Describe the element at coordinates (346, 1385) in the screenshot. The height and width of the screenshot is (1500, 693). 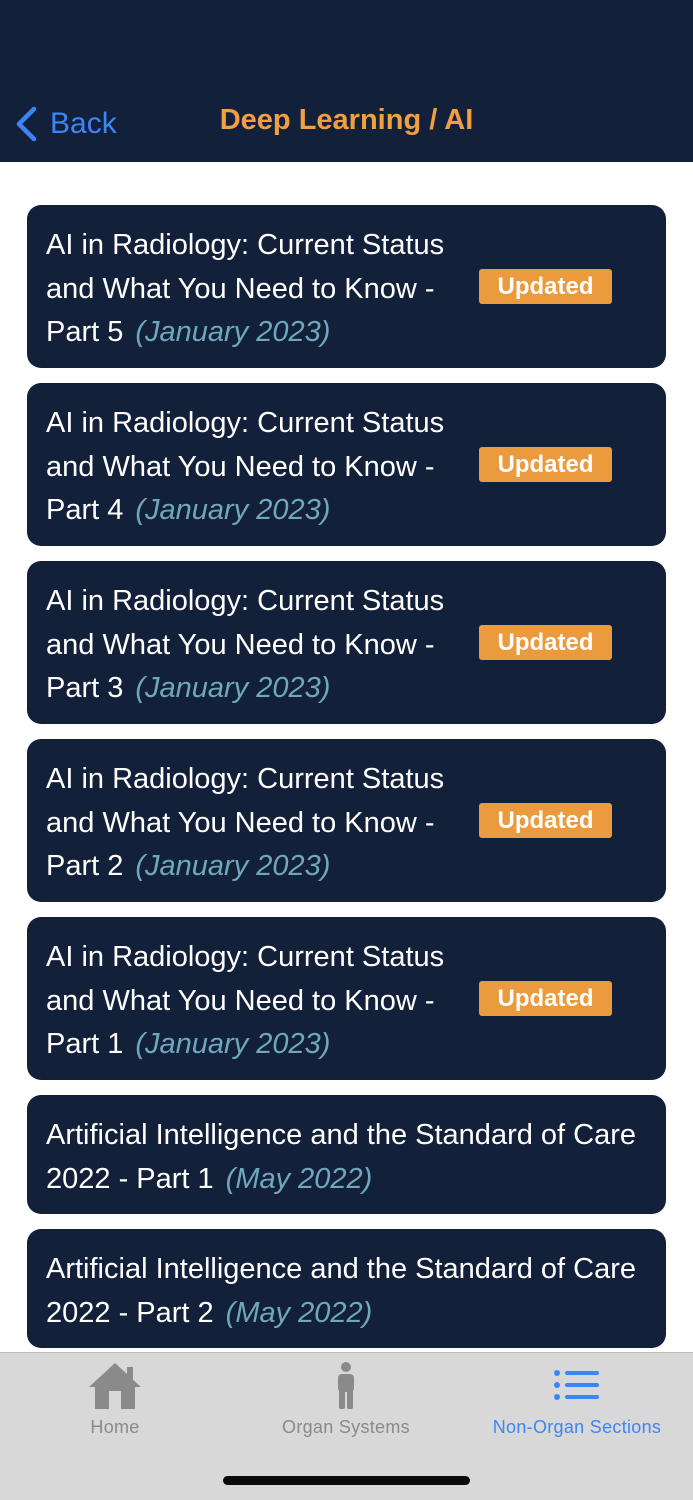
I see `person-icon` at that location.